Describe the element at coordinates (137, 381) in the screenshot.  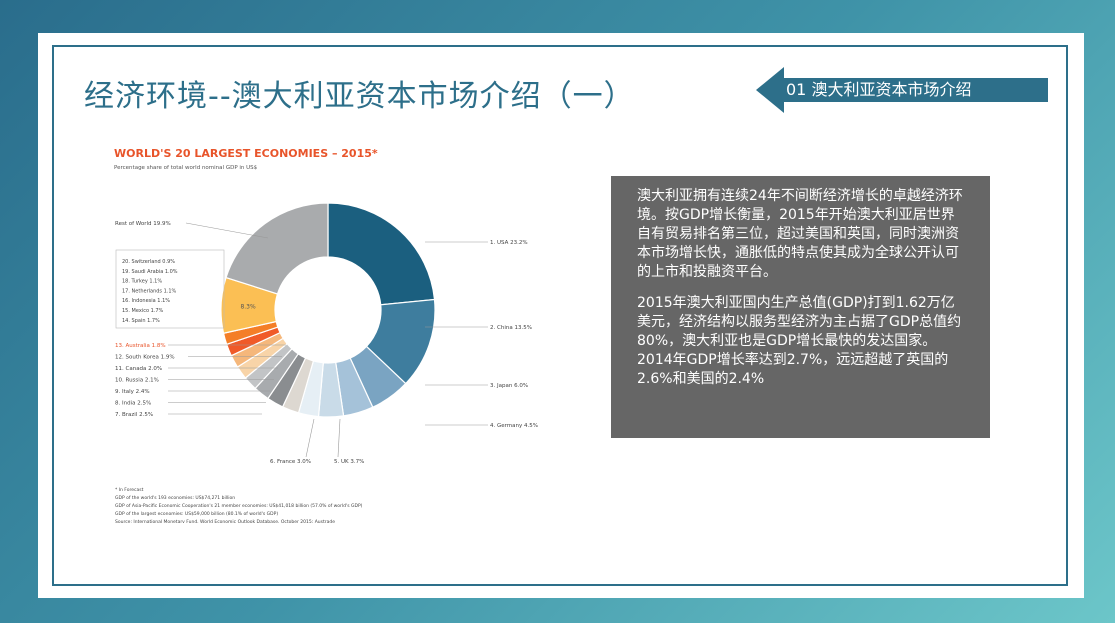
I see `left-label: 10. Russia 2.1%` at that location.